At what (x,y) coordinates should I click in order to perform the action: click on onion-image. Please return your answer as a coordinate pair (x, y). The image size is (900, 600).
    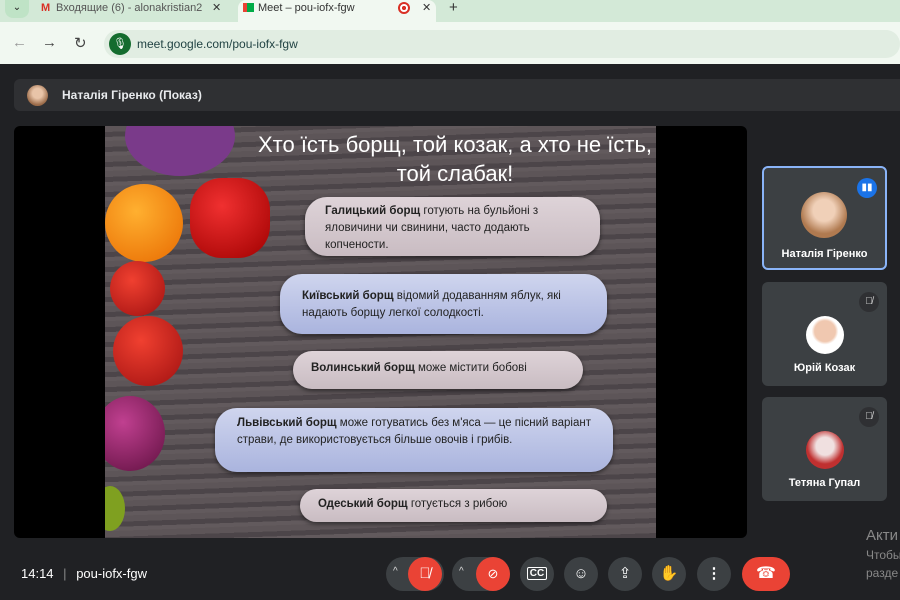
    Looking at the image, I should click on (135, 433).